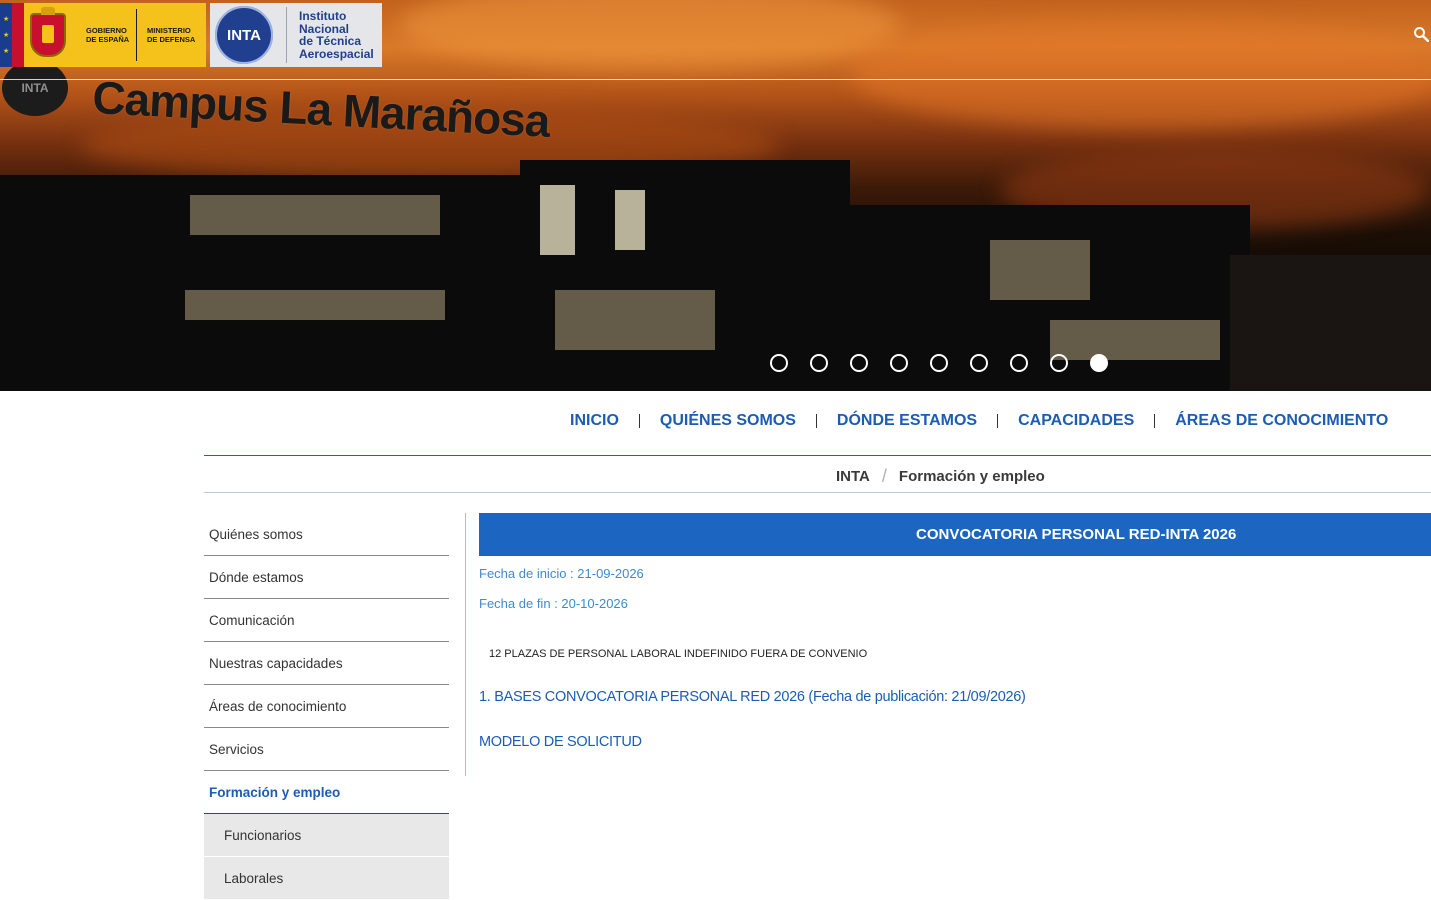 Image resolution: width=1431 pixels, height=900 pixels. What do you see at coordinates (35, 88) in the screenshot?
I see `hero-inta-badge: INTA` at bounding box center [35, 88].